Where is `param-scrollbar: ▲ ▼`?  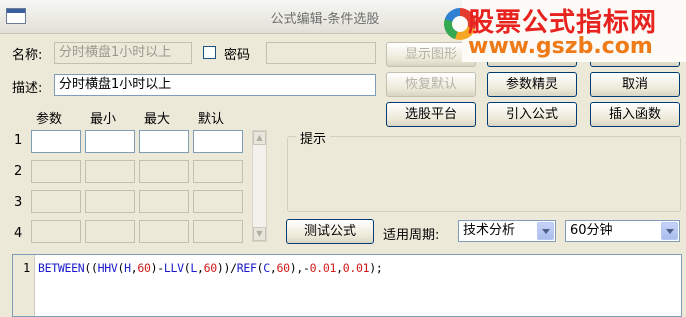 param-scrollbar: ▲ ▼ is located at coordinates (259, 186).